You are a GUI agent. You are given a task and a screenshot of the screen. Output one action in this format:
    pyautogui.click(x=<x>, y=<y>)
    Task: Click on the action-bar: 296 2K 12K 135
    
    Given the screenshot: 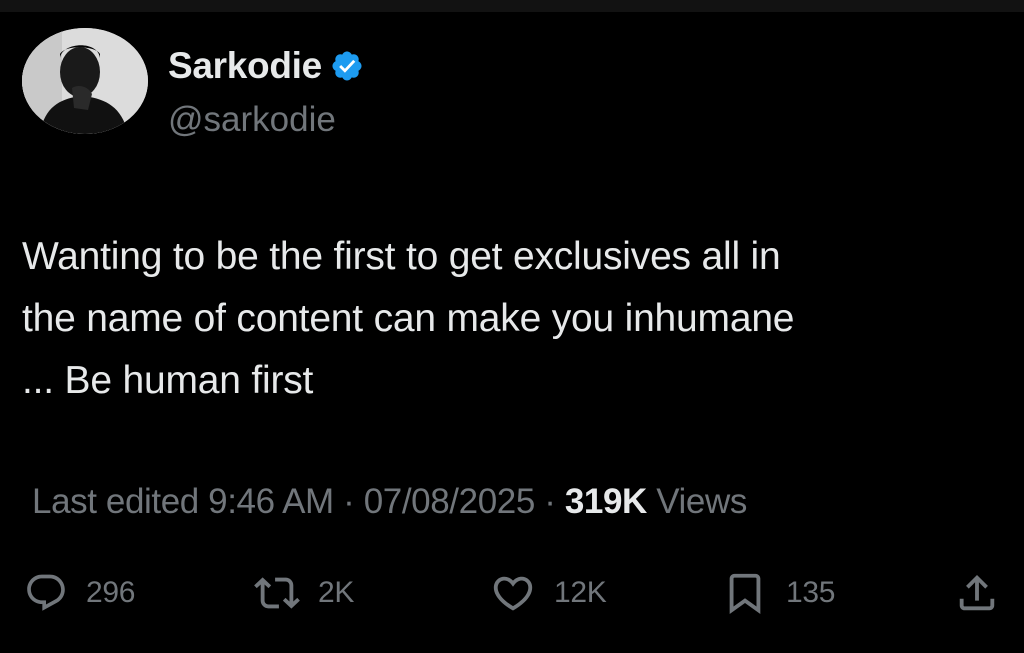 What is the action you would take?
    pyautogui.click(x=512, y=593)
    